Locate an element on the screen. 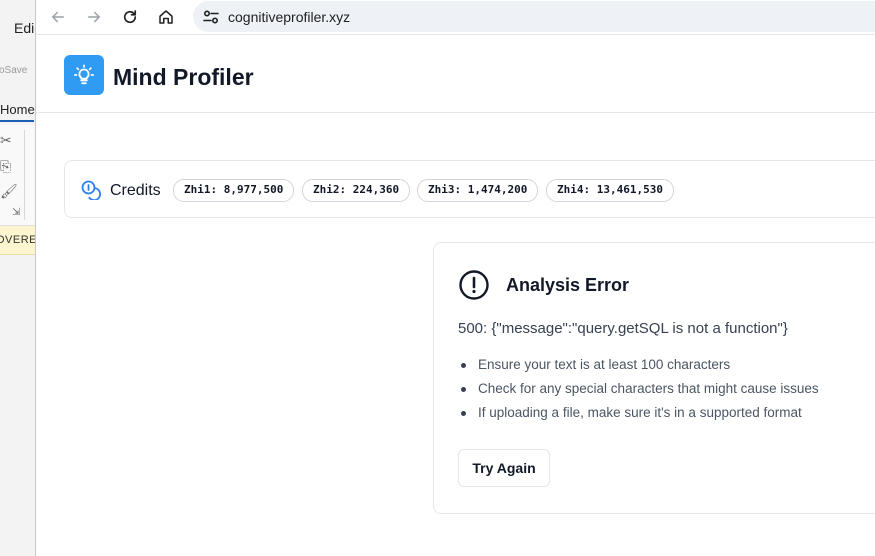  lightbulb-icon is located at coordinates (84, 74).